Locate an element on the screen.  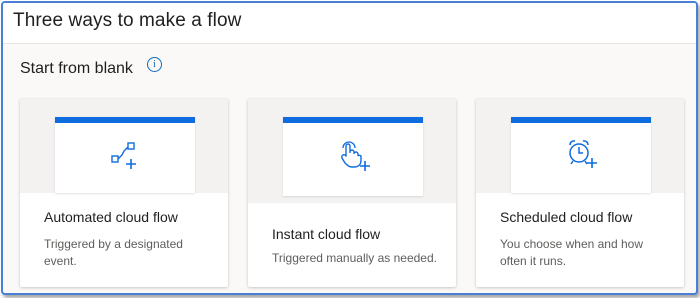
card-title: Instant cloud flow is located at coordinates (326, 234).